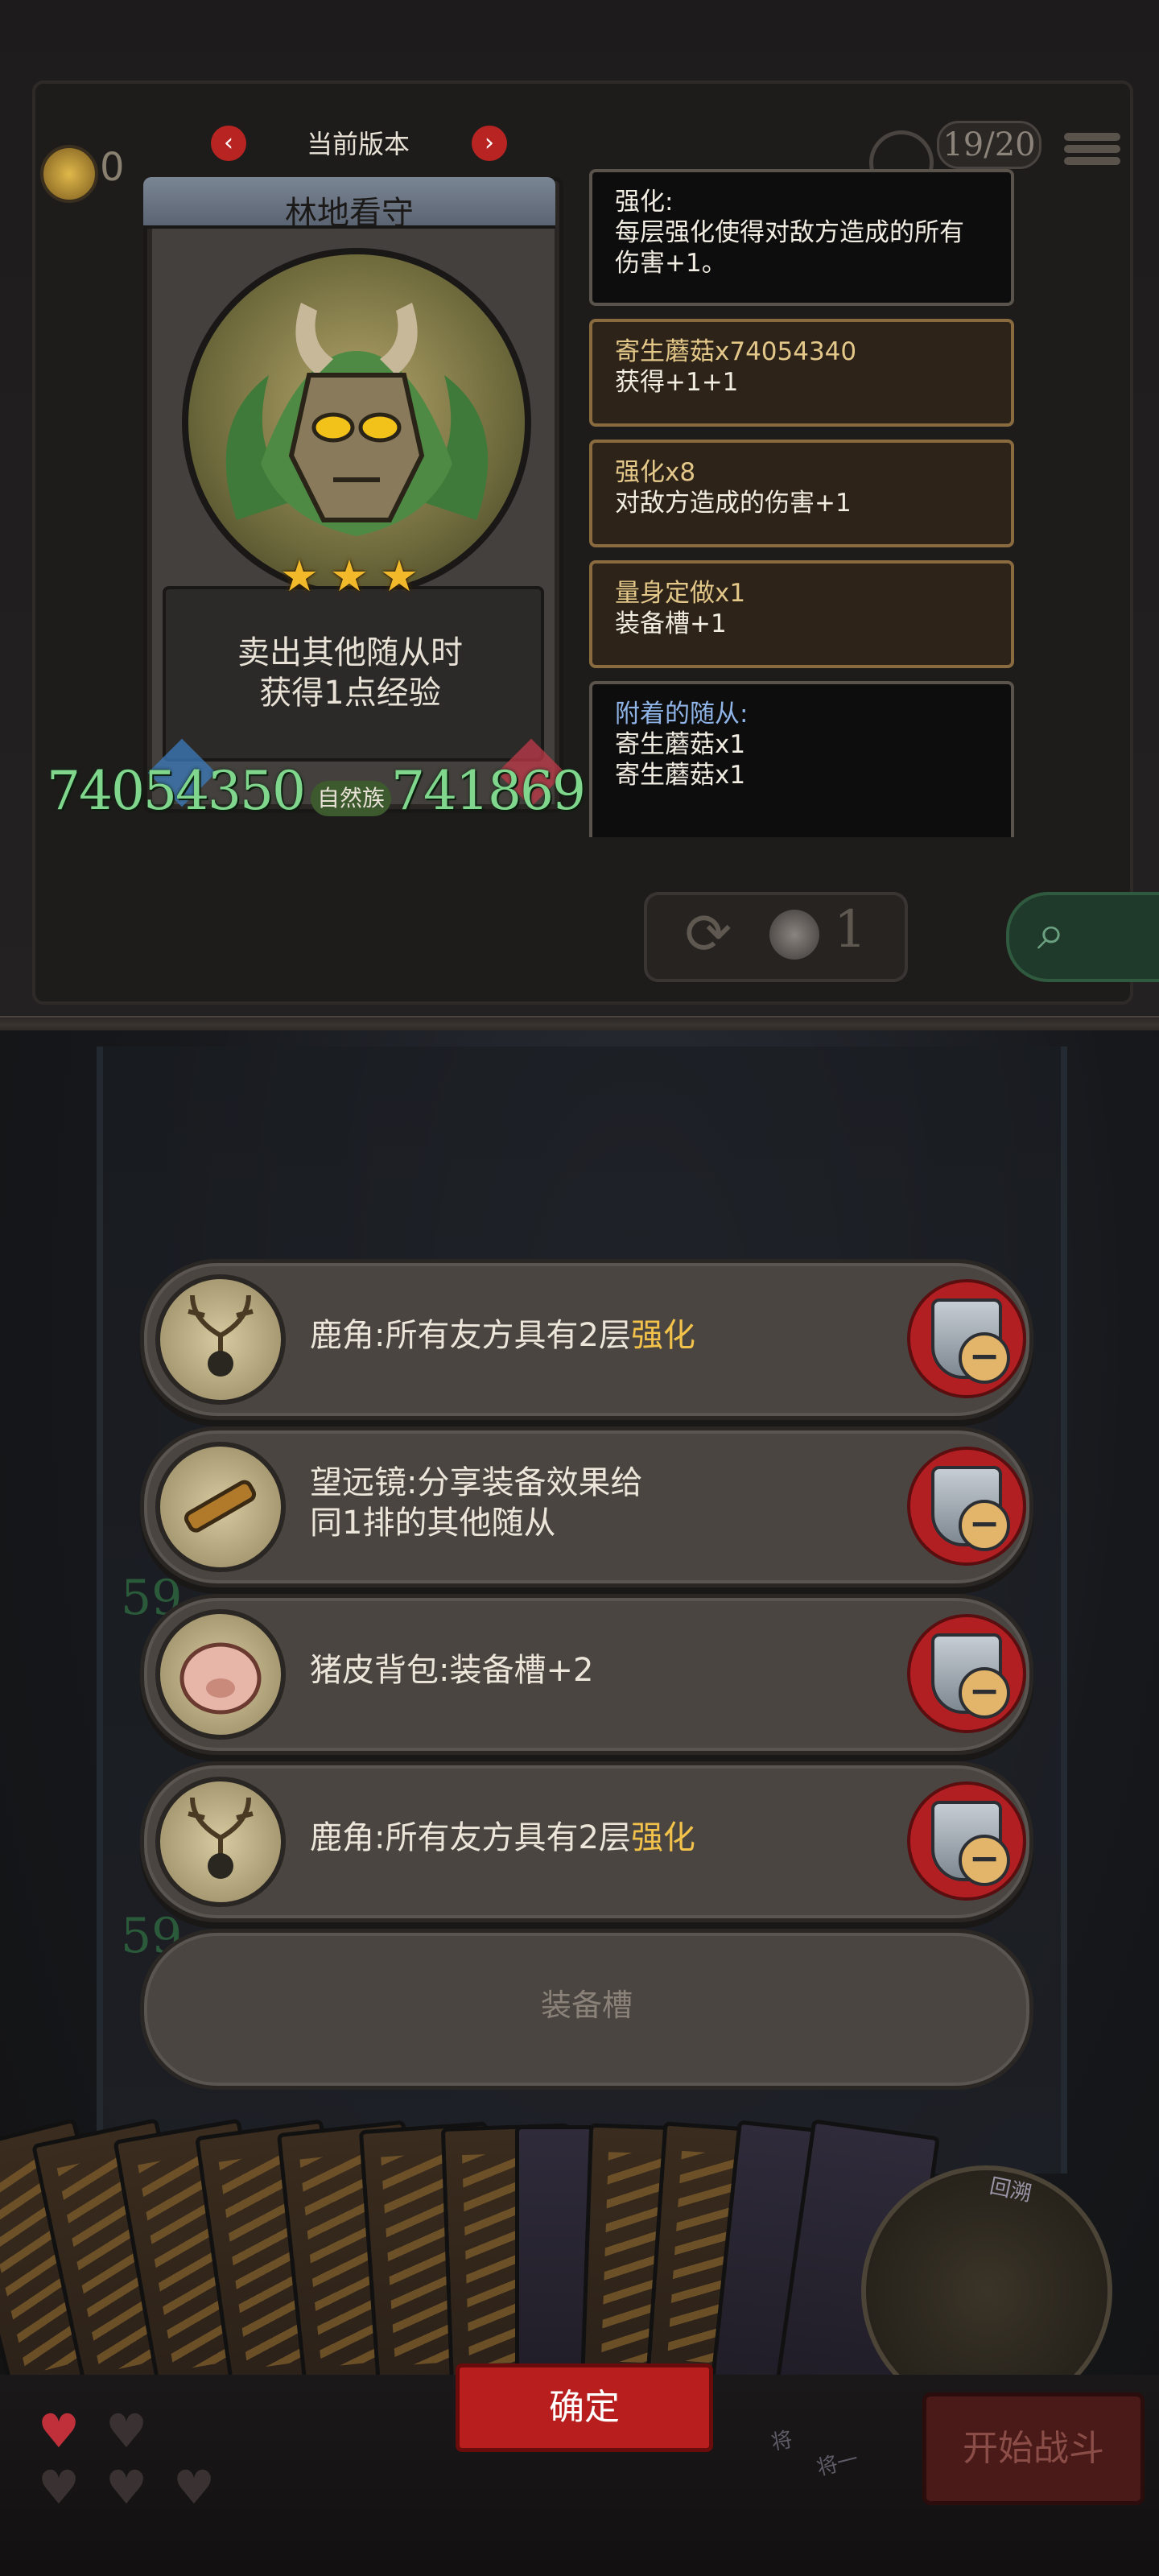  I want to click on tooltip-body: 装备槽+1, so click(671, 623).